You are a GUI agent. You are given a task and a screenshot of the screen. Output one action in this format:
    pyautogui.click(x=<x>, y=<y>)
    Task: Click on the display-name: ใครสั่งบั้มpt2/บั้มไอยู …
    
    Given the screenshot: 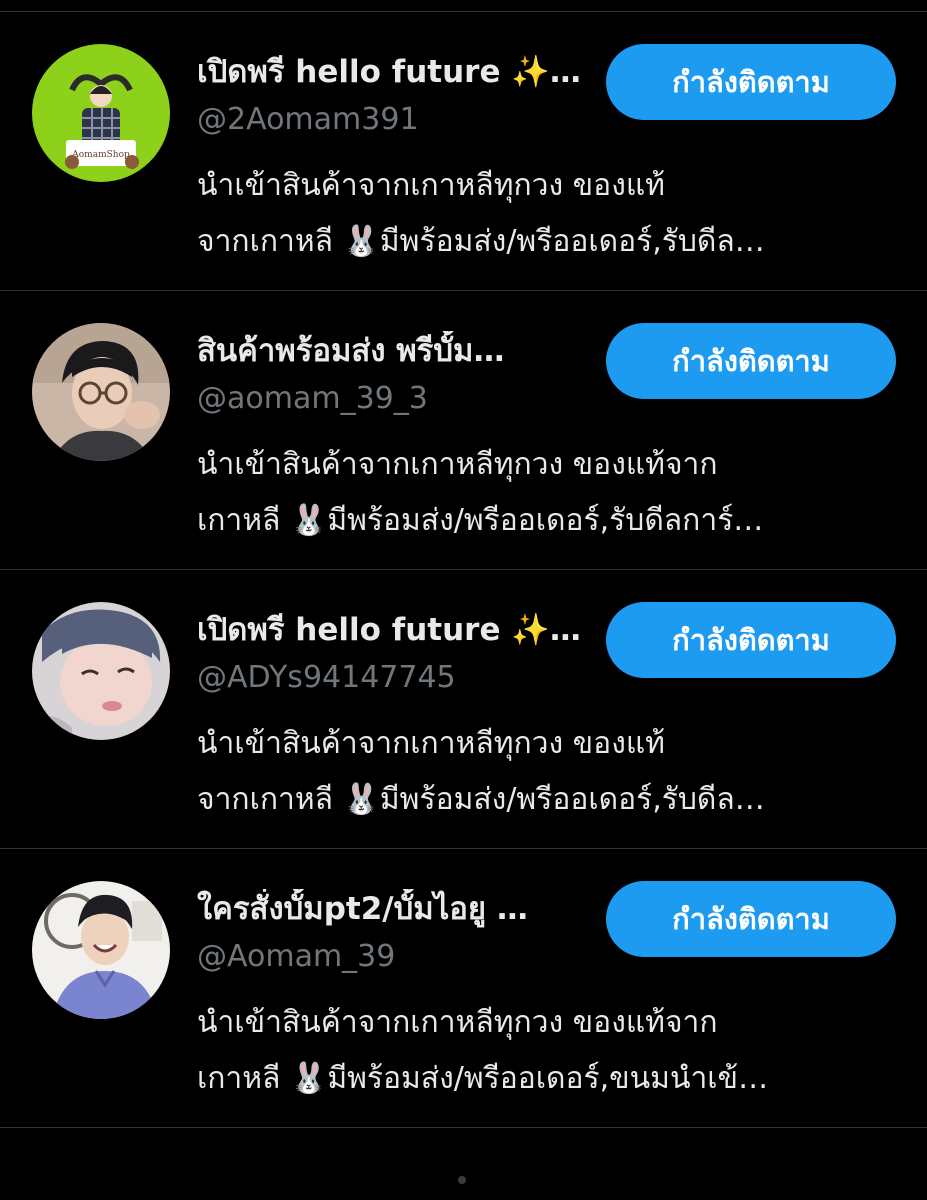 What is the action you would take?
    pyautogui.click(x=399, y=909)
    